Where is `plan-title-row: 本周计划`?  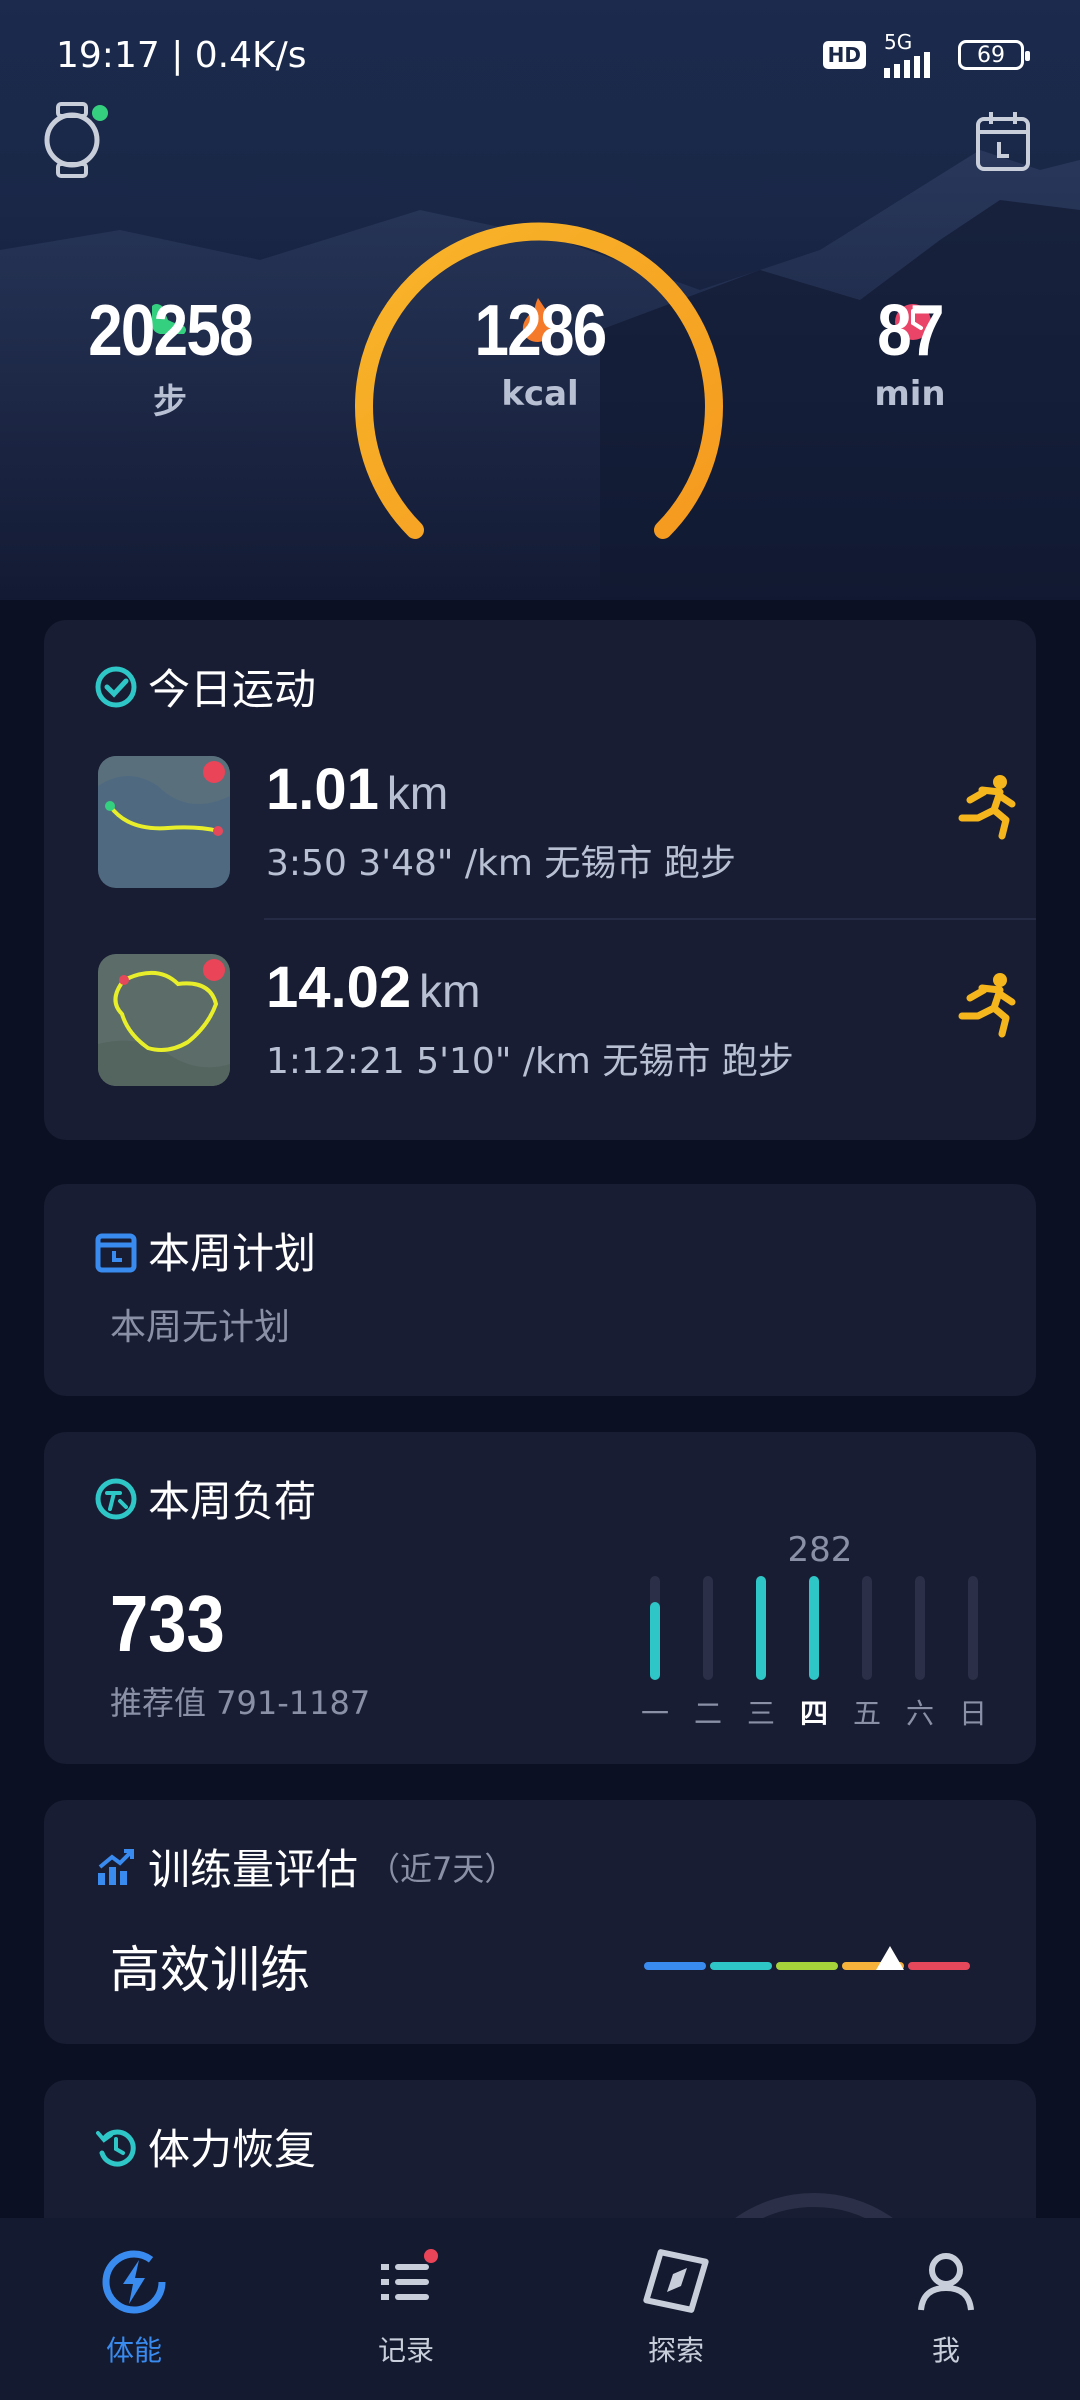
plan-title-row: 本周计划 is located at coordinates (205, 1250).